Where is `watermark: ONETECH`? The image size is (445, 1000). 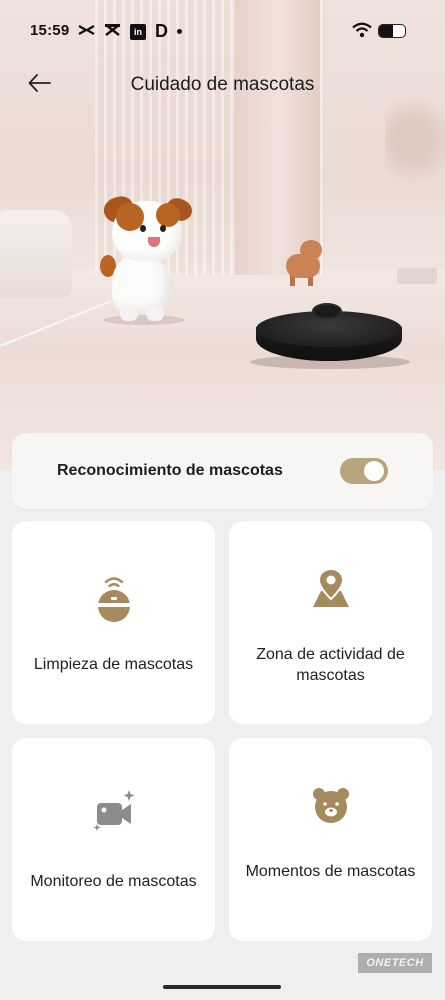 watermark: ONETECH is located at coordinates (395, 963).